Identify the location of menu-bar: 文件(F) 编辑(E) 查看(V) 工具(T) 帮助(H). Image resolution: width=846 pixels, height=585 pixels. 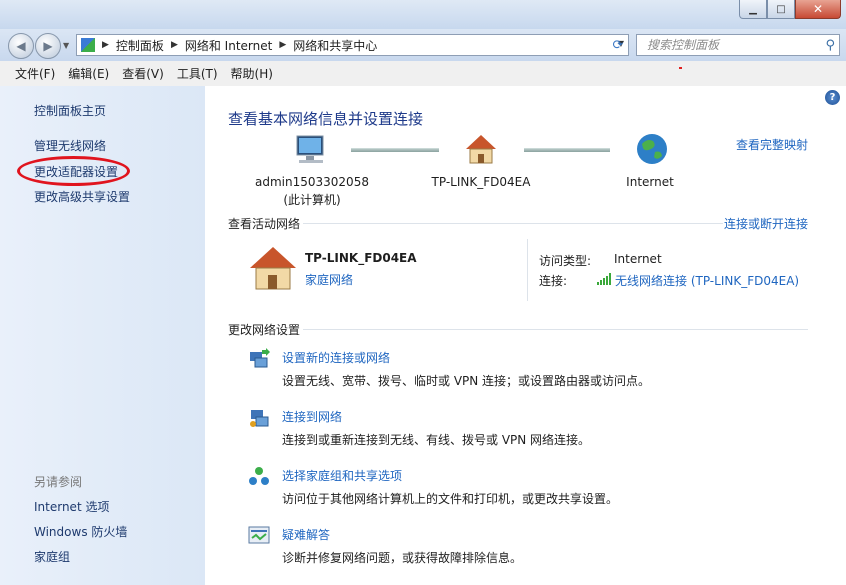
(423, 74).